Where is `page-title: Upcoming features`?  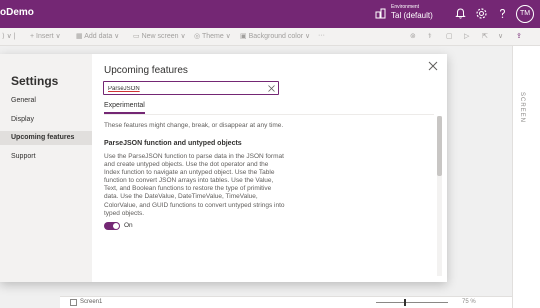
page-title: Upcoming features is located at coordinates (146, 70).